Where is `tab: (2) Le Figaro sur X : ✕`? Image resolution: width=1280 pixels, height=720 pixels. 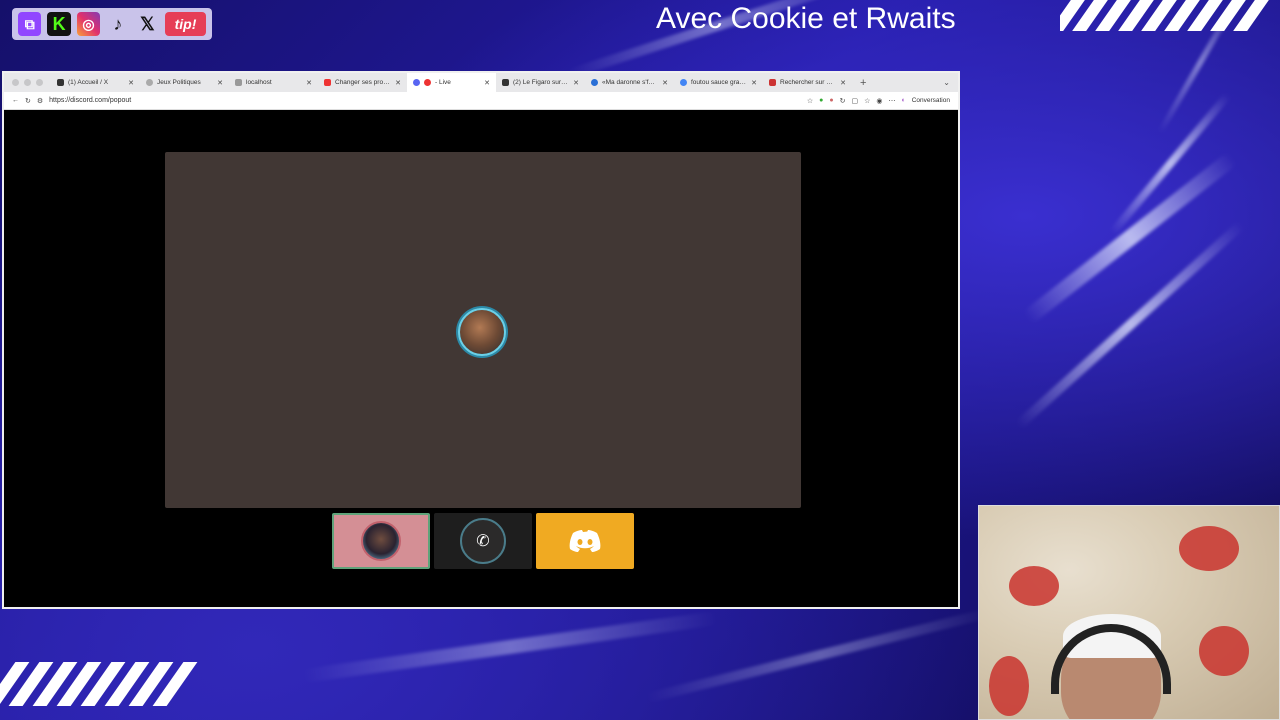 tab: (2) Le Figaro sur X : ✕ is located at coordinates (540, 82).